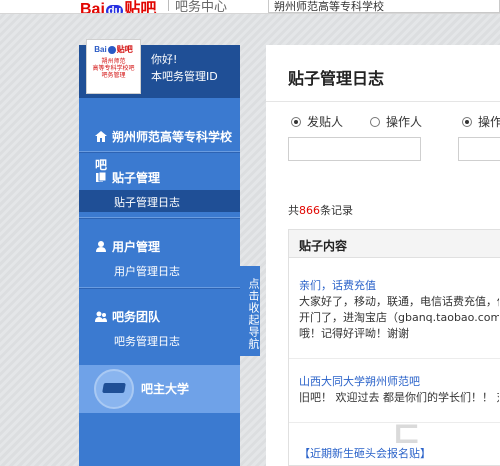 Image resolution: width=500 pixels, height=466 pixels. I want to click on section-title: 吧务中心, so click(201, 7).